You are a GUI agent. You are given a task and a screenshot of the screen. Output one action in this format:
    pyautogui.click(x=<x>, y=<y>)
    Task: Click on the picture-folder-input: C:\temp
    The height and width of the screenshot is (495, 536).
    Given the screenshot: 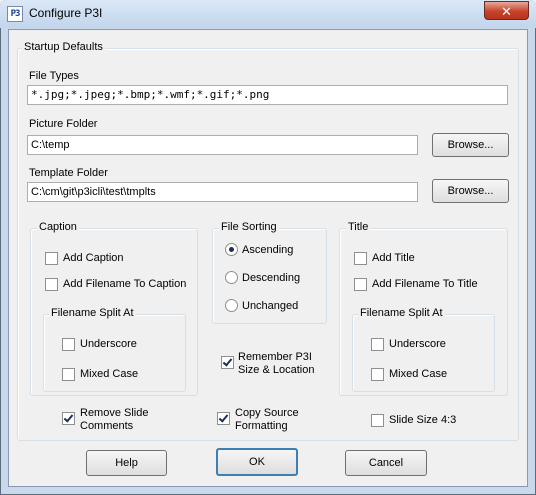 What is the action you would take?
    pyautogui.click(x=222, y=145)
    